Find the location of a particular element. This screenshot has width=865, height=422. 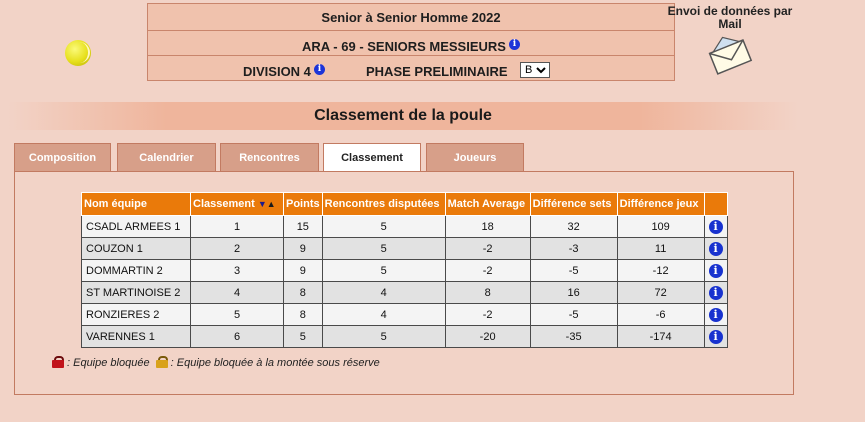

team-name: RONZIERES 2 is located at coordinates (136, 314).